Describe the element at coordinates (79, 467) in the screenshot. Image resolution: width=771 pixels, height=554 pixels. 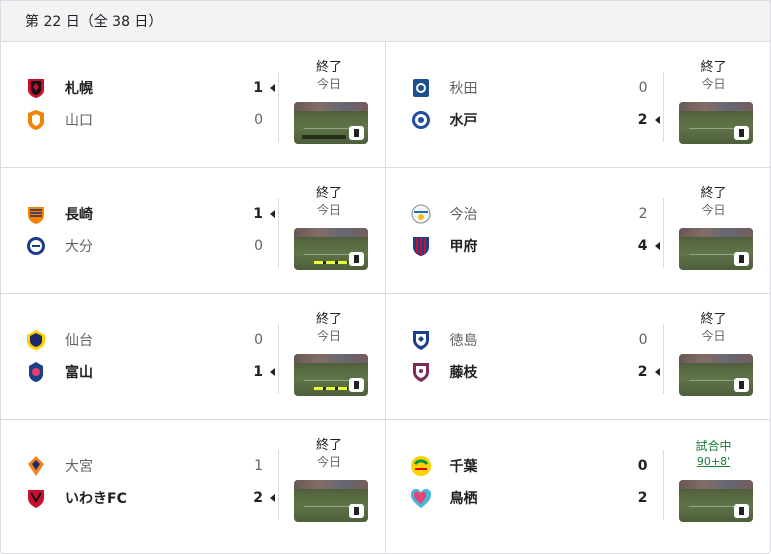
I see `team-name: 大宮` at that location.